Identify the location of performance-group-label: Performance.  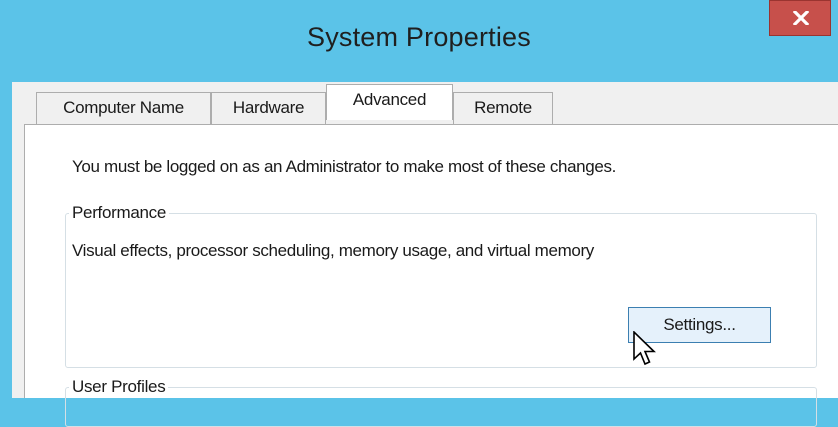
(119, 213).